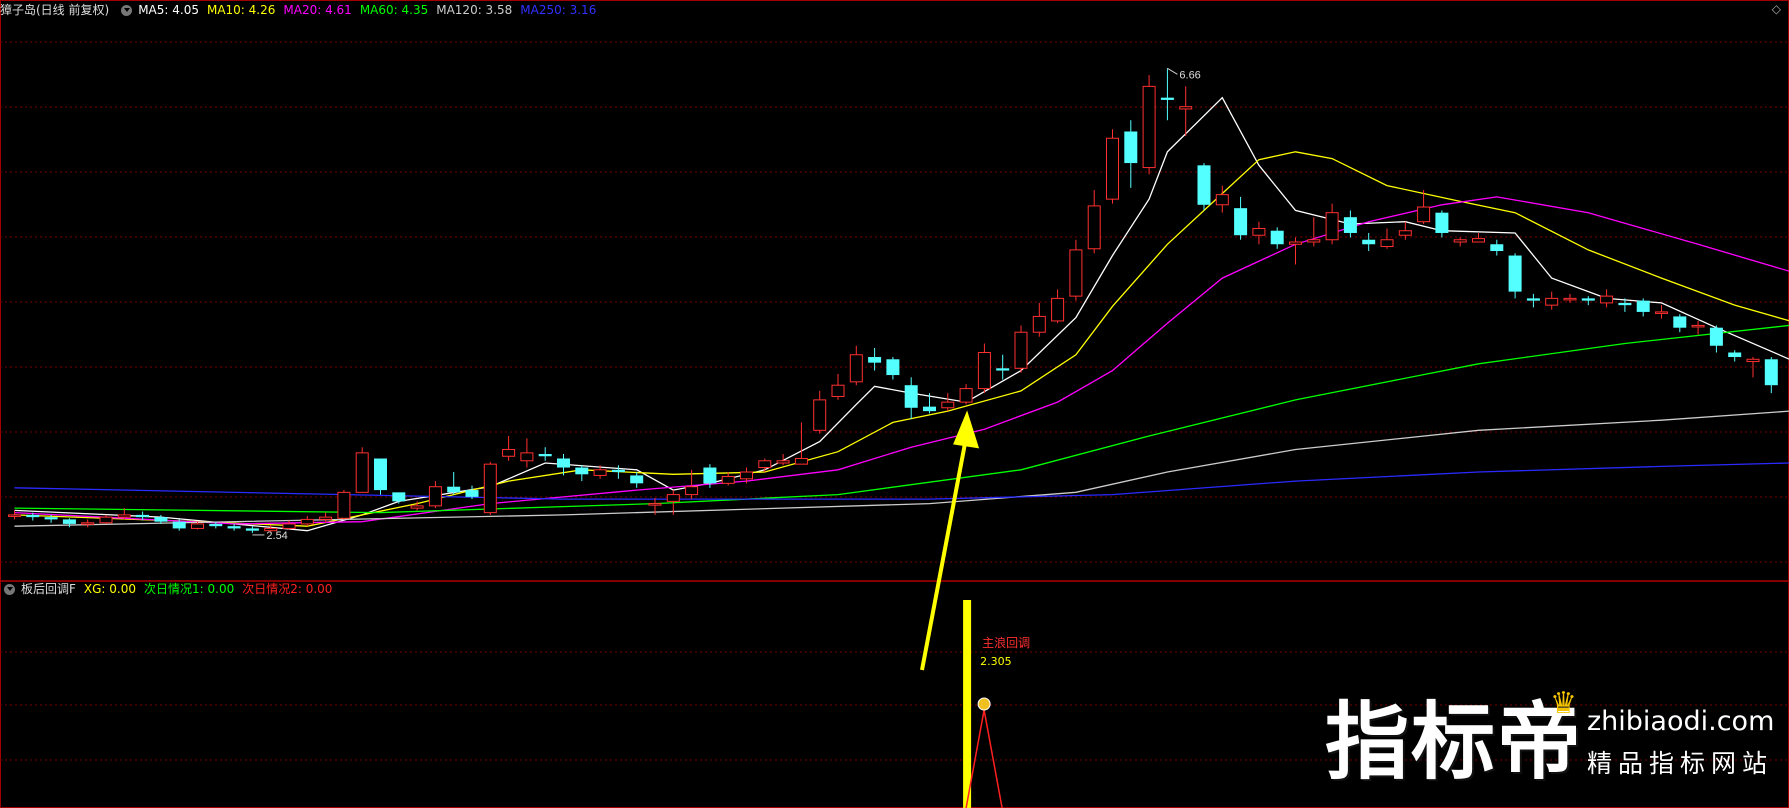 The width and height of the screenshot is (1789, 808). What do you see at coordinates (1555, 744) in the screenshot?
I see `watermark: 指标帝 ♛ zhibiaodi.com 精品指标网站` at bounding box center [1555, 744].